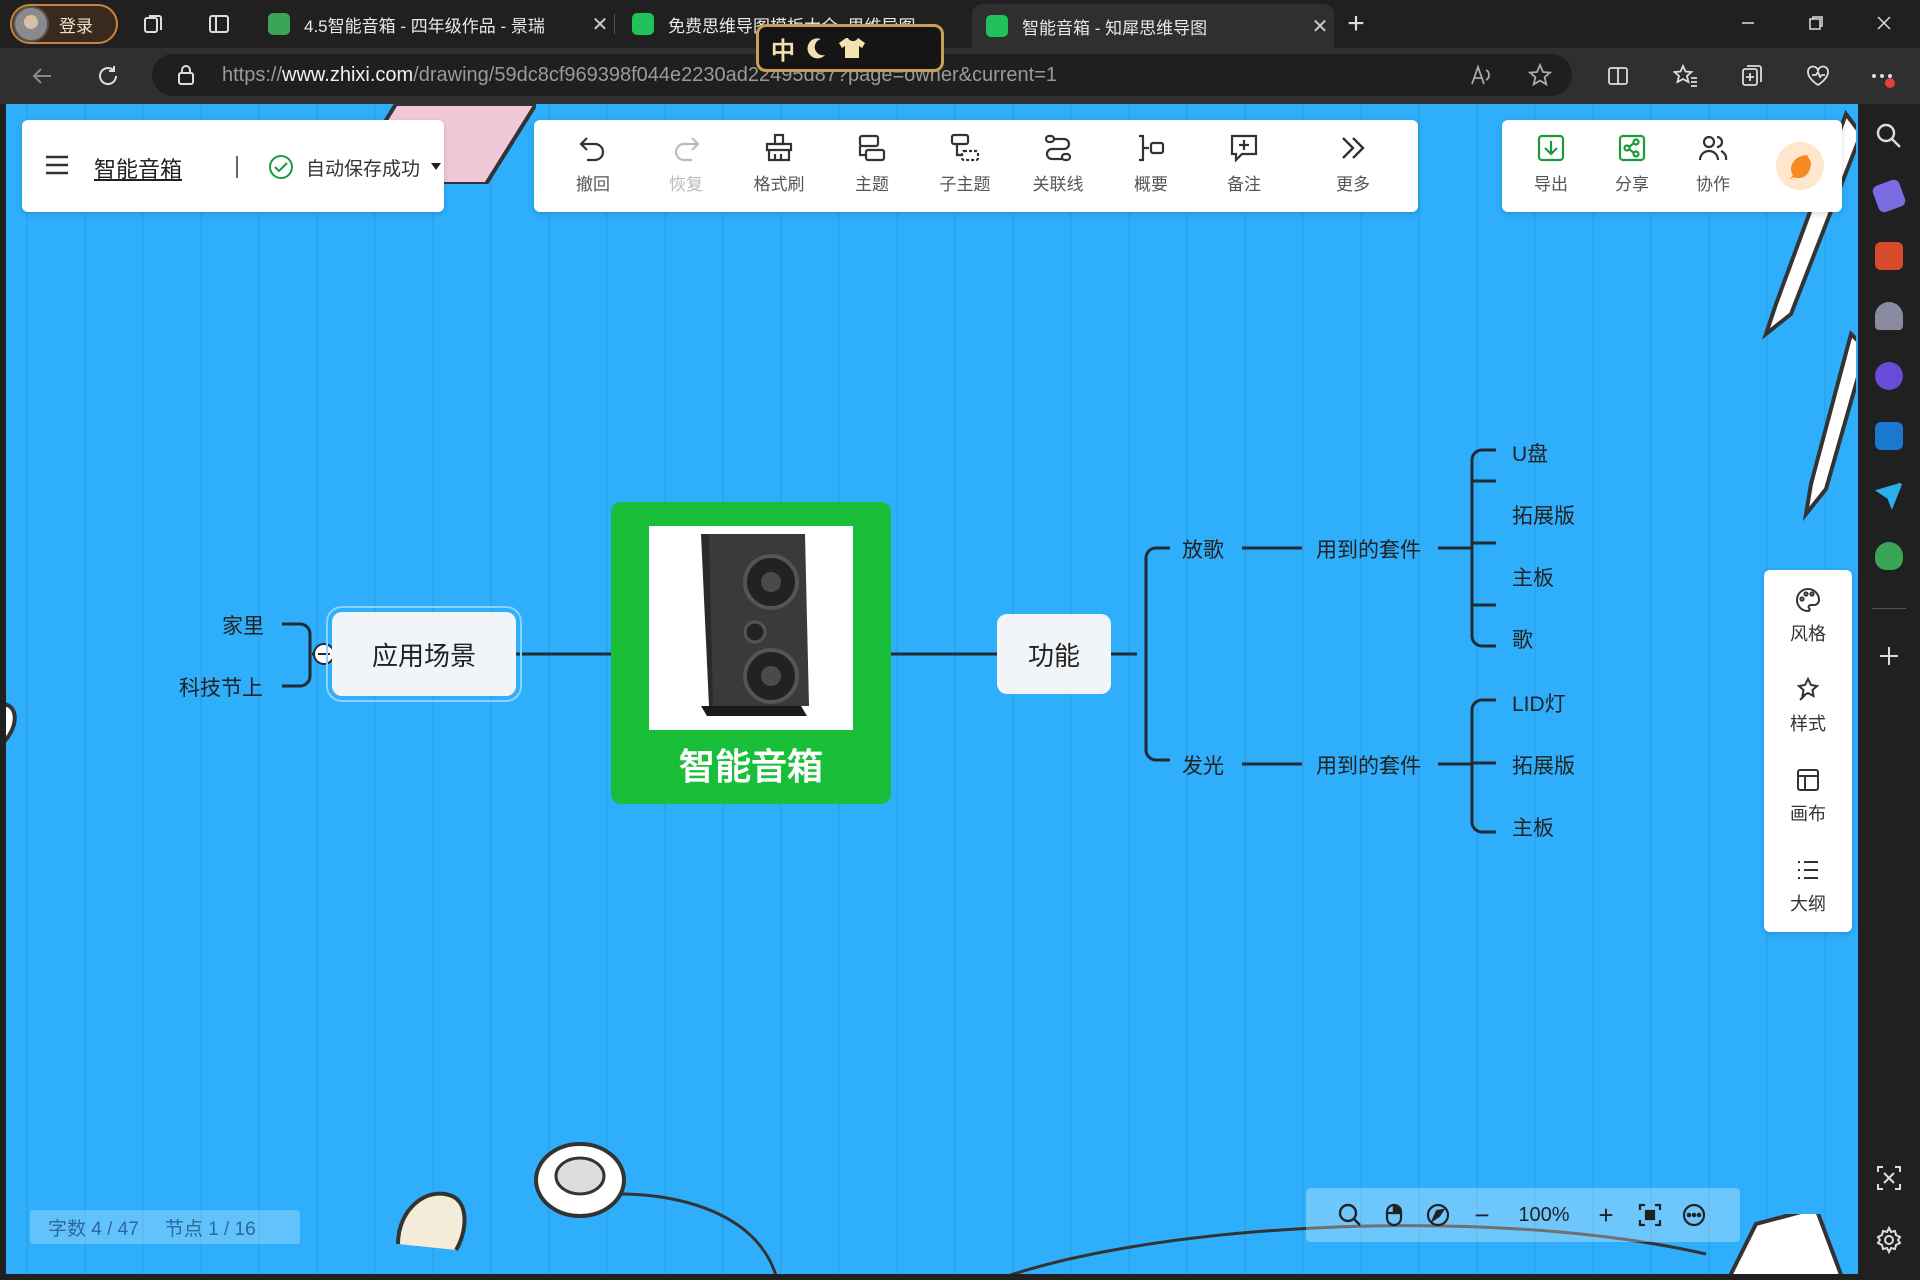  I want to click on navigation-icon, so click(1438, 1215).